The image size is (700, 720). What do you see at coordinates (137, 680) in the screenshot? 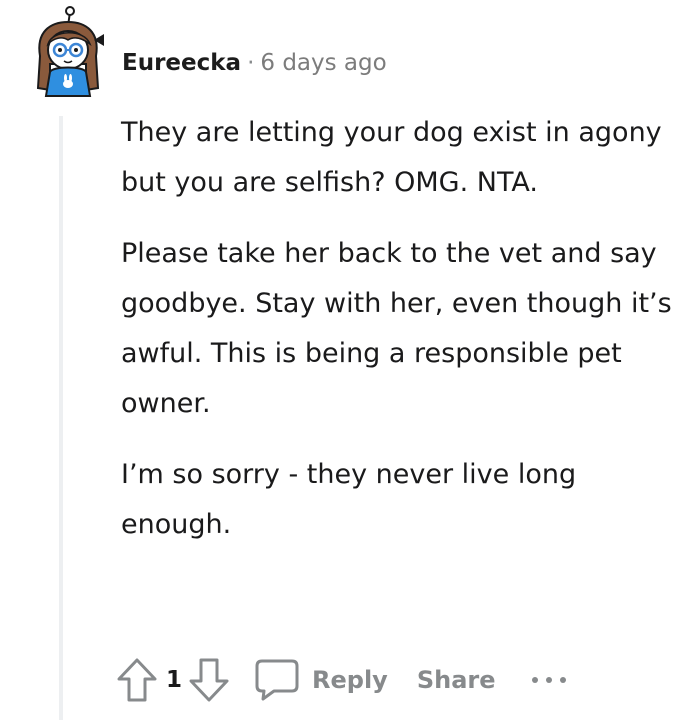
I see `upvote-arrow-icon` at bounding box center [137, 680].